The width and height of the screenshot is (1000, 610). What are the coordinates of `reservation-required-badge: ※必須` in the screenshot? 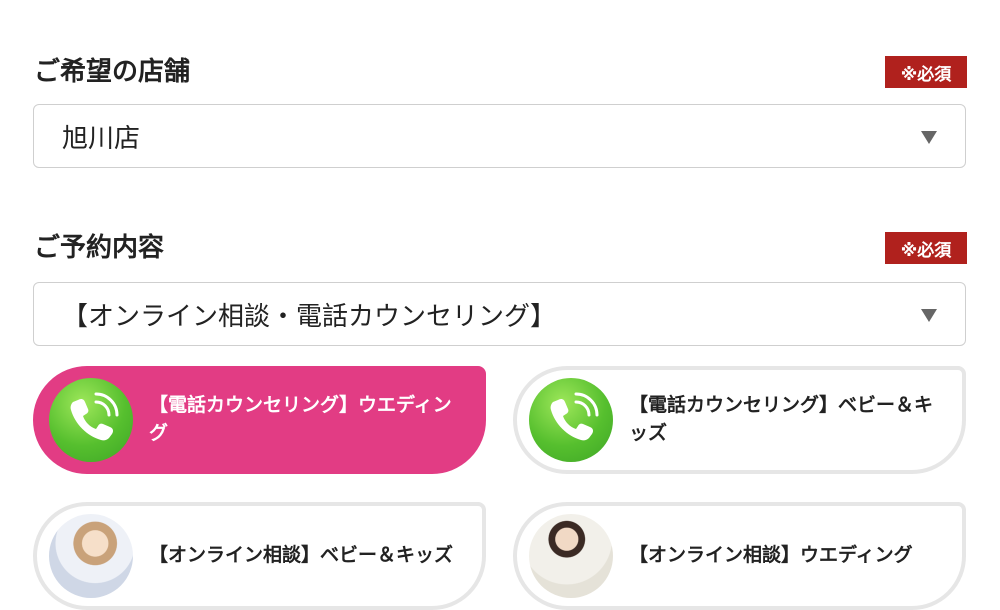 It's located at (926, 248).